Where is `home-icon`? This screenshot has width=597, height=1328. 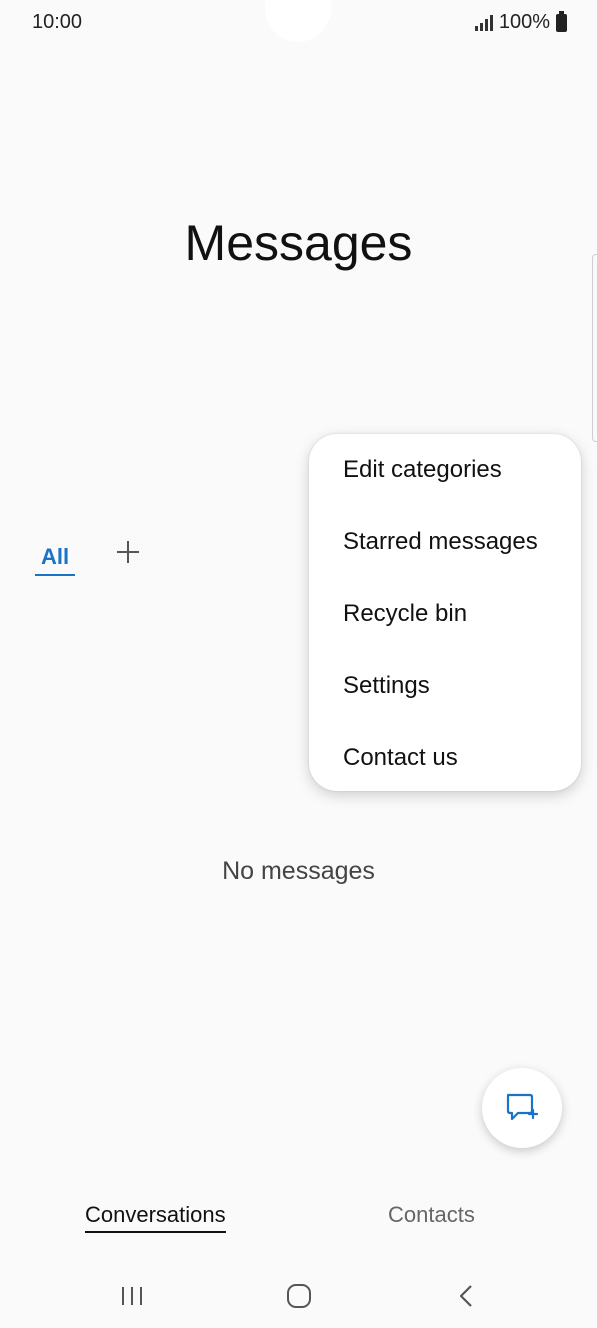 home-icon is located at coordinates (299, 1296).